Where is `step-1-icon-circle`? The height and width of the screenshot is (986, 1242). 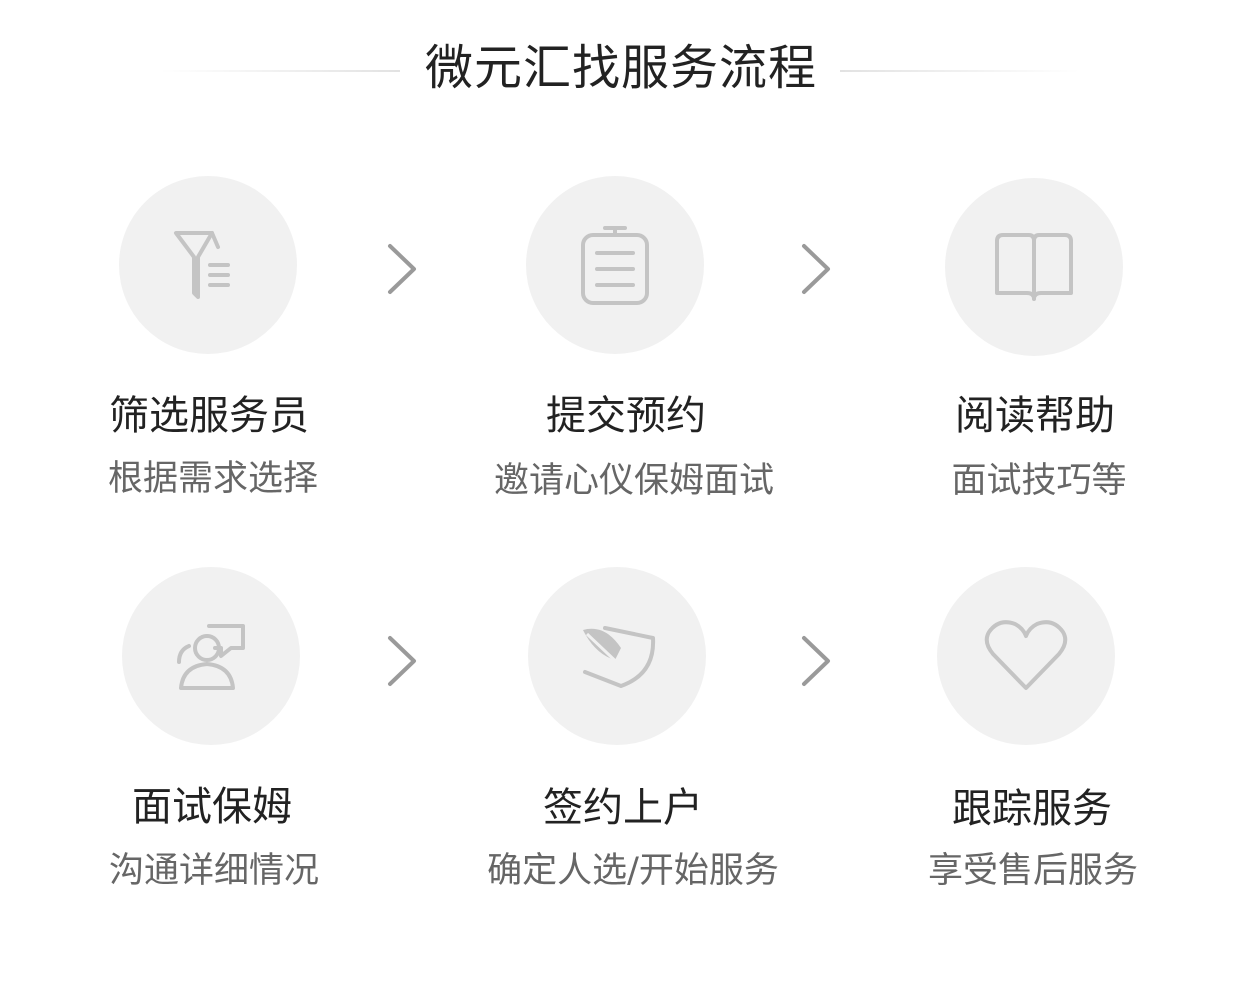 step-1-icon-circle is located at coordinates (208, 265).